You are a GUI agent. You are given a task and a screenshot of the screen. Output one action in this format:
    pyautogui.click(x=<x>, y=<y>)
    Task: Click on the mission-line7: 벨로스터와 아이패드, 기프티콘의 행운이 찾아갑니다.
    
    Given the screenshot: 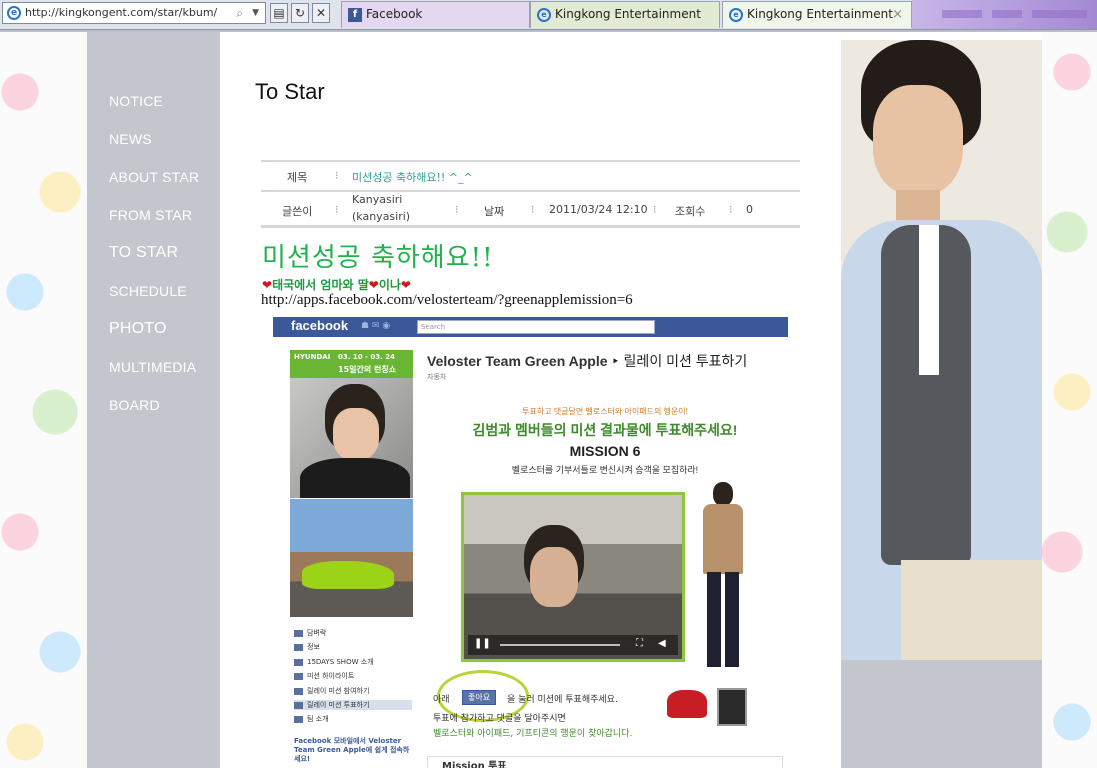 What is the action you would take?
    pyautogui.click(x=533, y=734)
    